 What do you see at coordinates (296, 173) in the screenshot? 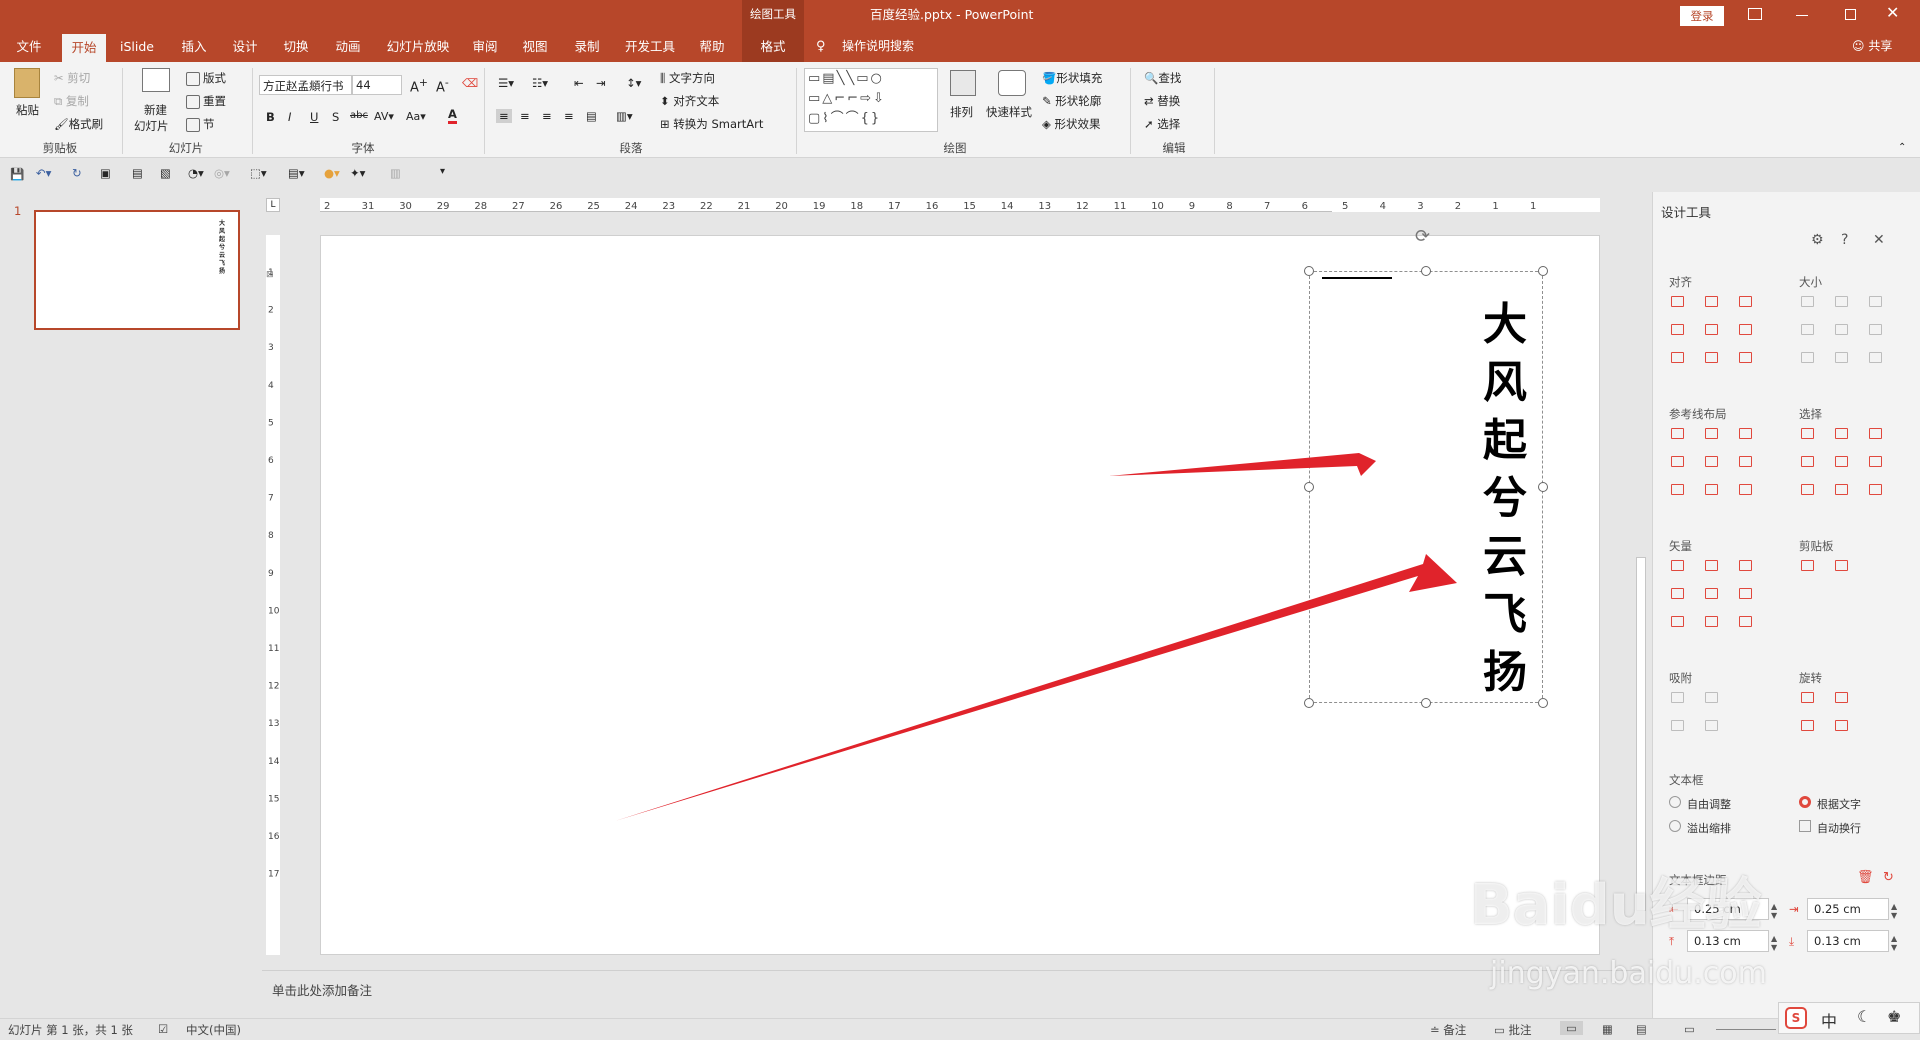
I see `format-icon: ▤▾` at bounding box center [296, 173].